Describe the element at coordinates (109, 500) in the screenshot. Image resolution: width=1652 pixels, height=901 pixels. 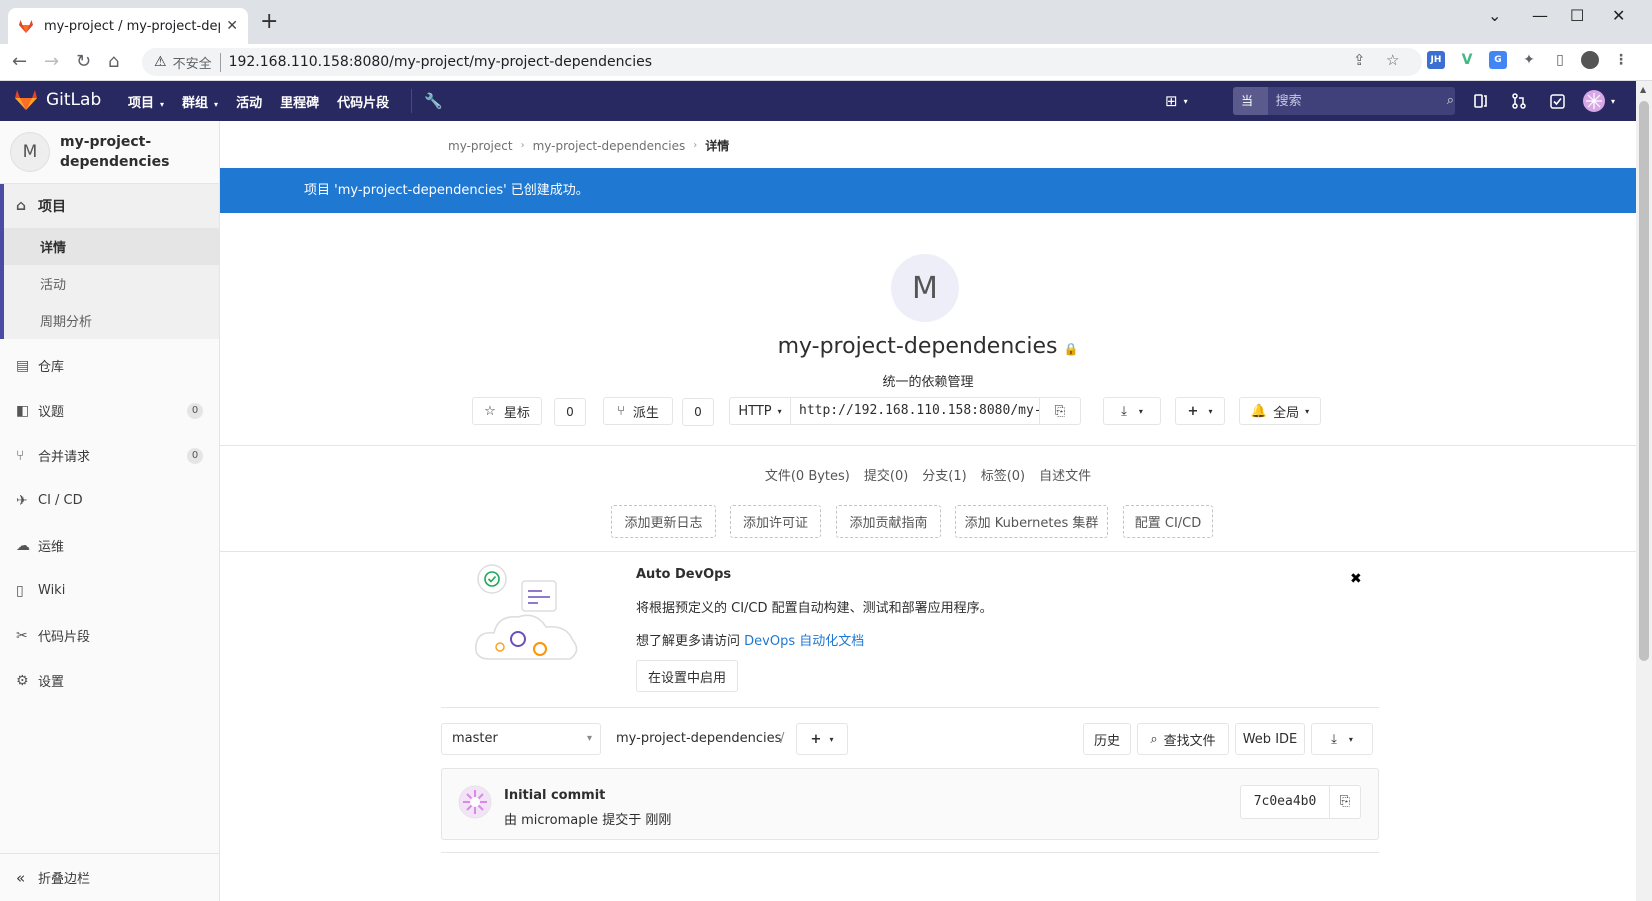
I see `sidebar-item-ci-cd: ✈ CI / CD` at that location.